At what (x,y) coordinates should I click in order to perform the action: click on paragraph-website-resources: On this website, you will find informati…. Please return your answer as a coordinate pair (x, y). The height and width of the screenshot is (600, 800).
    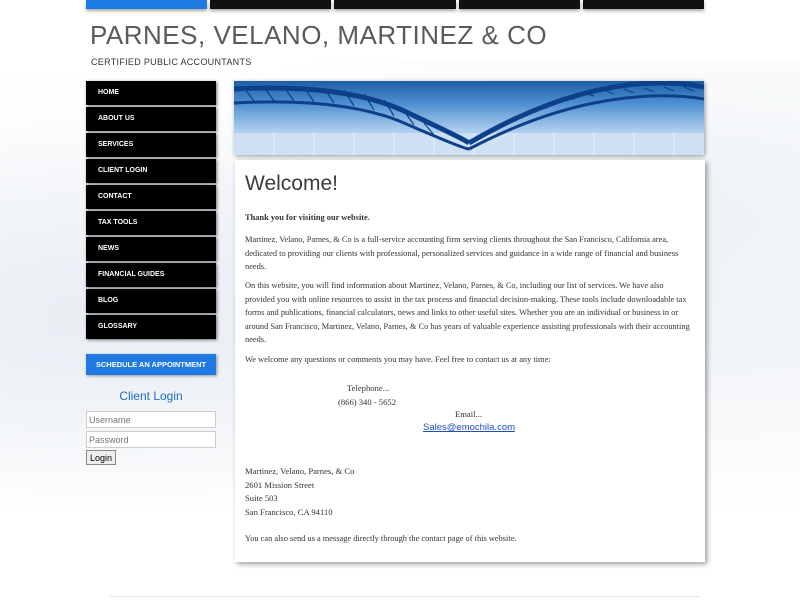
    Looking at the image, I should click on (467, 313).